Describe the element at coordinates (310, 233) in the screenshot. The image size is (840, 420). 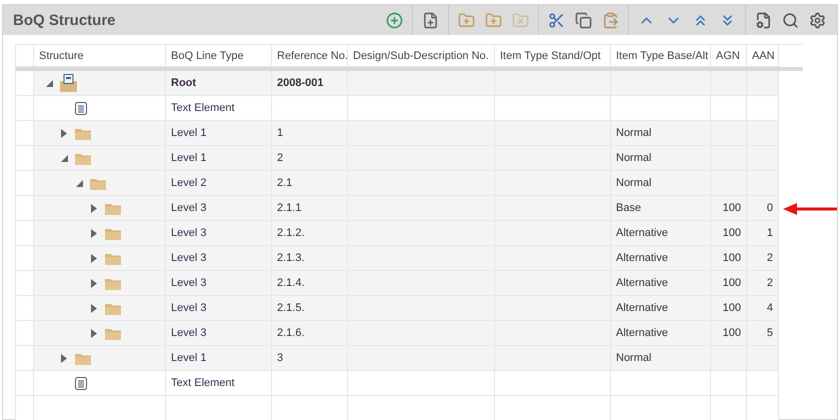
I see `table-cell: 2.1.2.` at that location.